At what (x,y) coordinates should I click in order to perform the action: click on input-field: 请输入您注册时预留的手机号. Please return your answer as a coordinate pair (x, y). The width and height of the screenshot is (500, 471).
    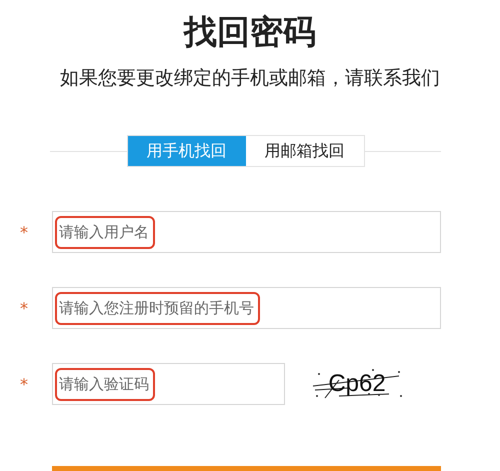
    Looking at the image, I should click on (246, 308).